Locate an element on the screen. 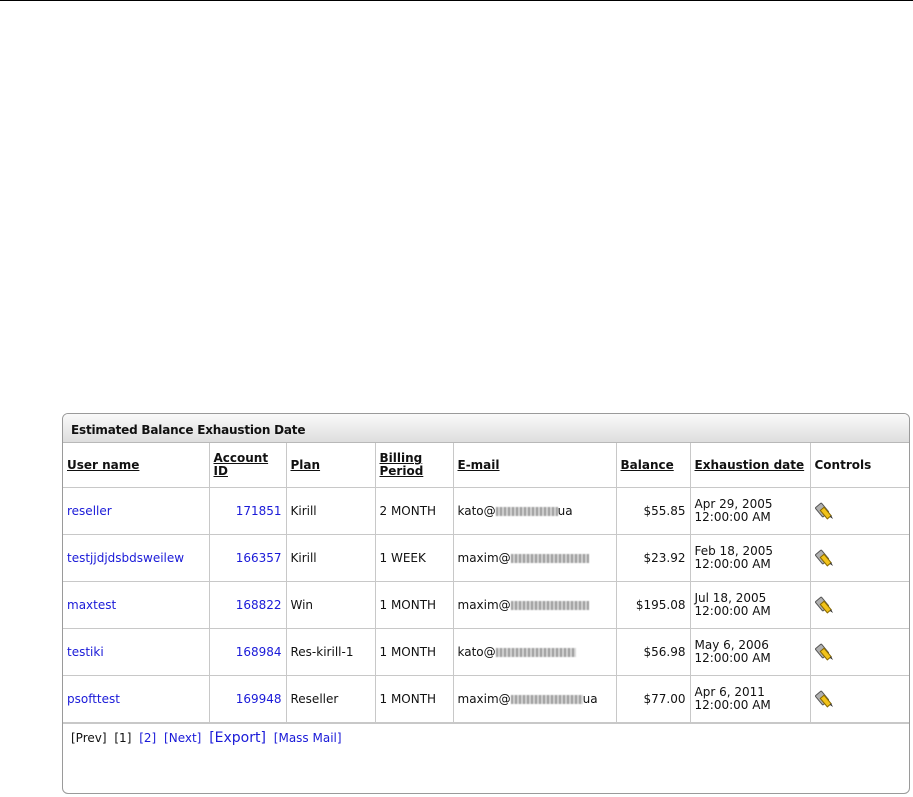  pager-prev: [Prev] is located at coordinates (89, 738).